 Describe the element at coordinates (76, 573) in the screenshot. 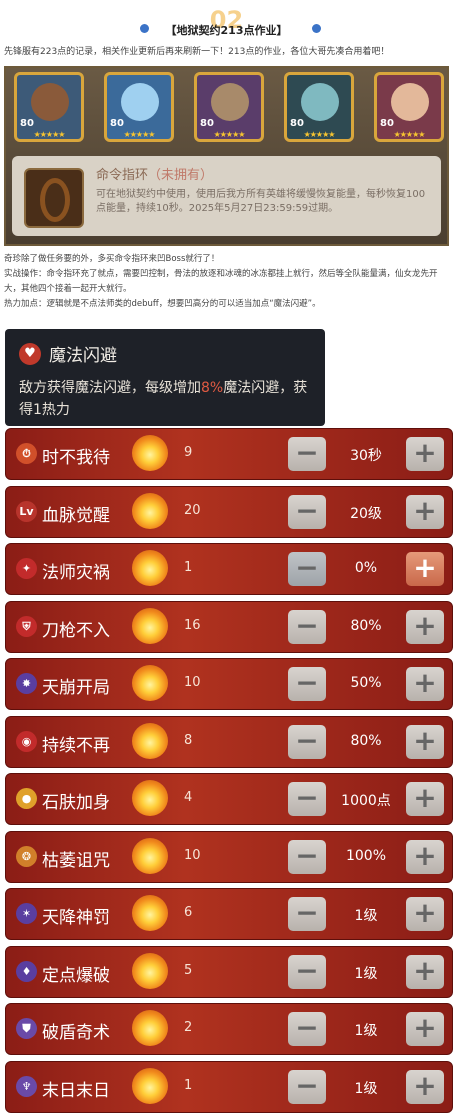

I see `buff-label: 法师灾祸` at that location.